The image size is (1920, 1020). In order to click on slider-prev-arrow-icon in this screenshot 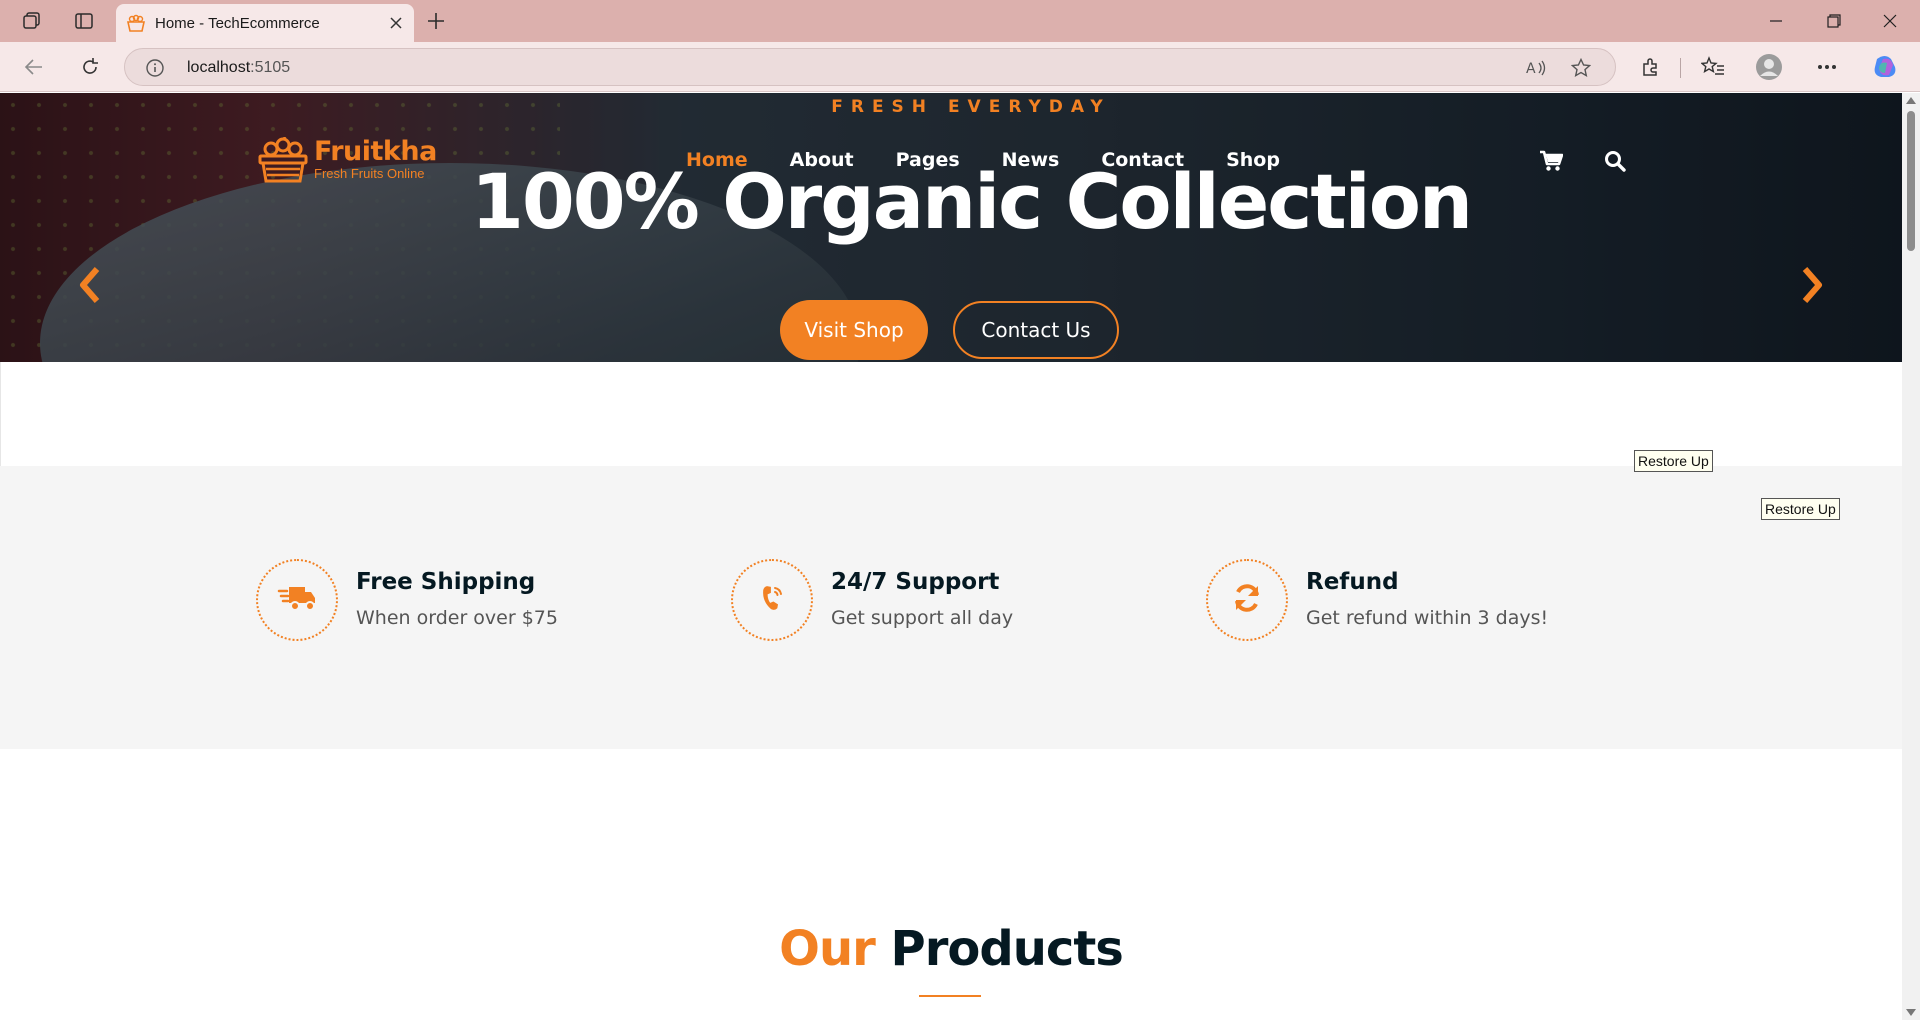, I will do `click(90, 285)`.